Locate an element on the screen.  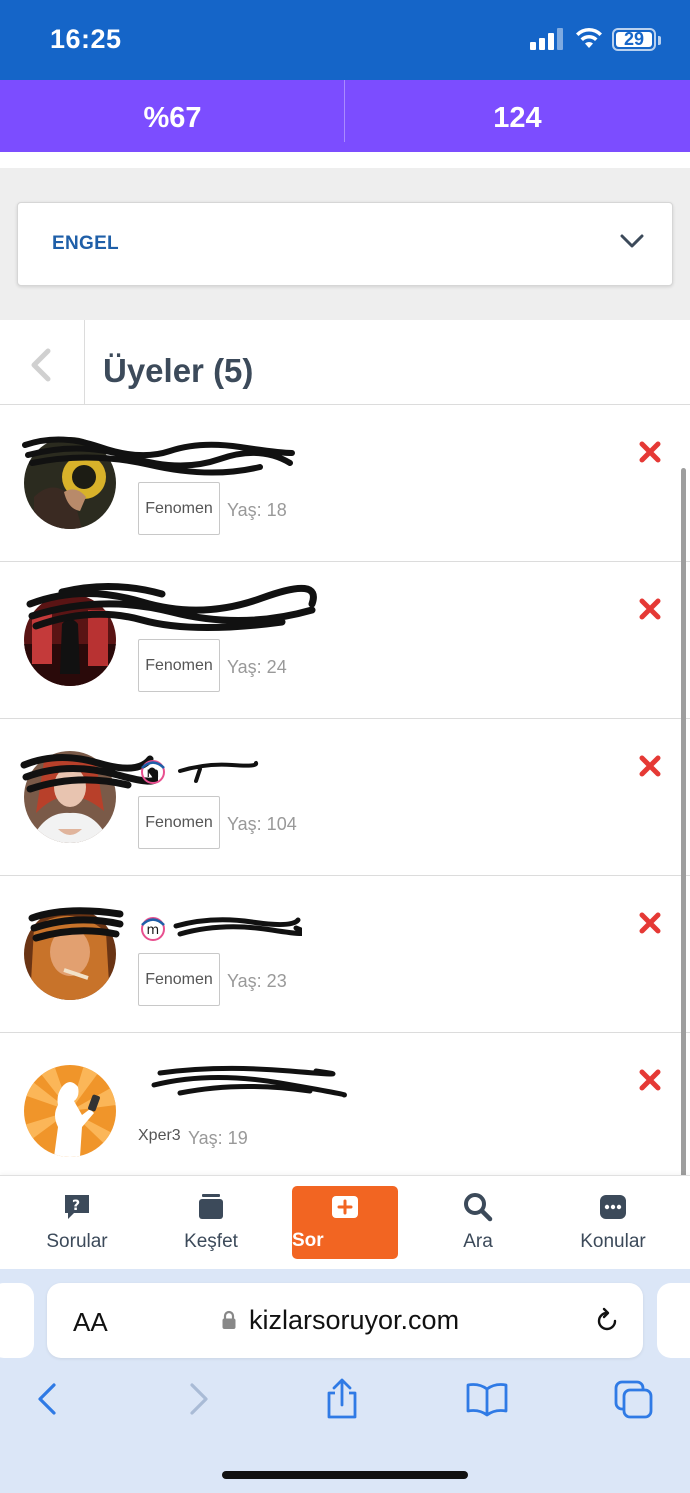
stat-count: 124 is located at coordinates (517, 116).